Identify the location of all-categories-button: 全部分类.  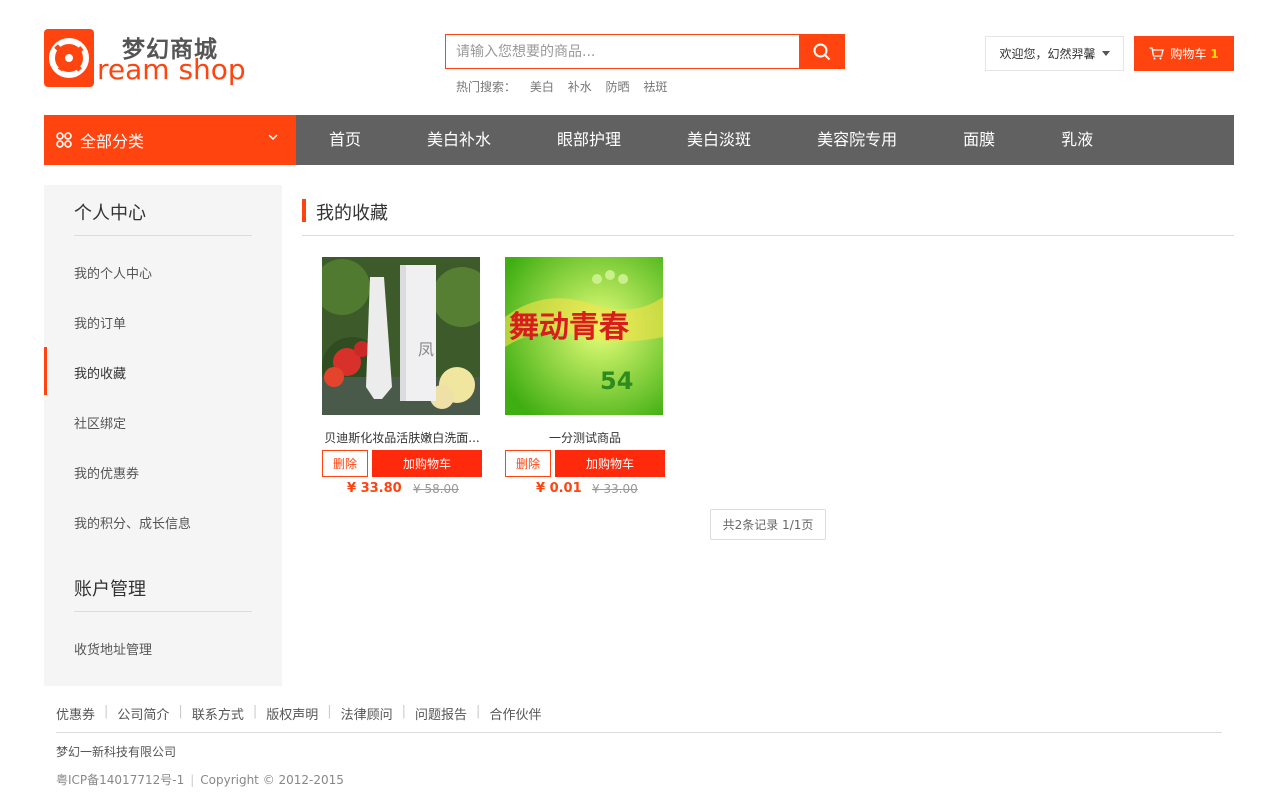
(170, 140).